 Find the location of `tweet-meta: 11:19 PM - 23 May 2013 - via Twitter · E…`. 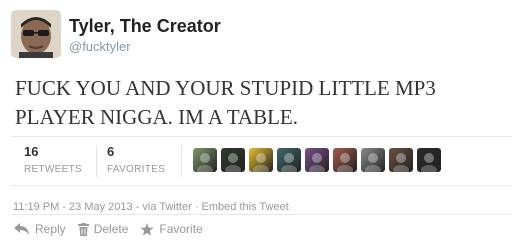

tweet-meta: 11:19 PM - 23 May 2013 - via Twitter · E… is located at coordinates (151, 207).